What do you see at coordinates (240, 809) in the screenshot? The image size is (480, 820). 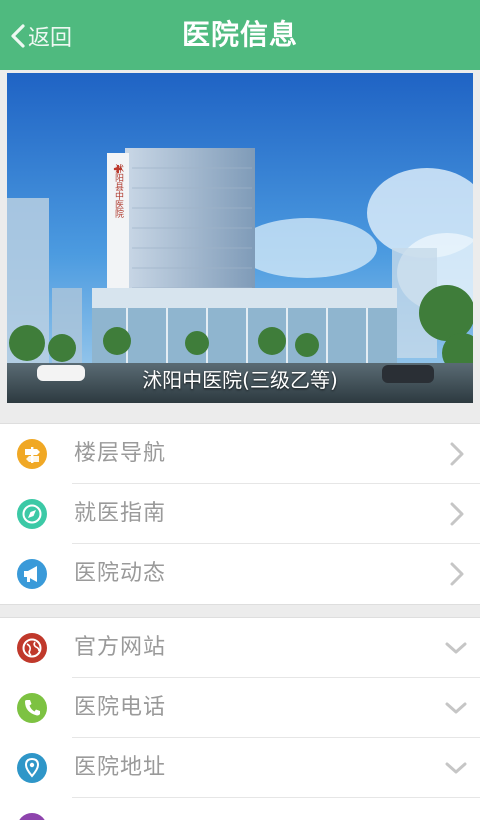 I see `menu-item-partially-visible` at bounding box center [240, 809].